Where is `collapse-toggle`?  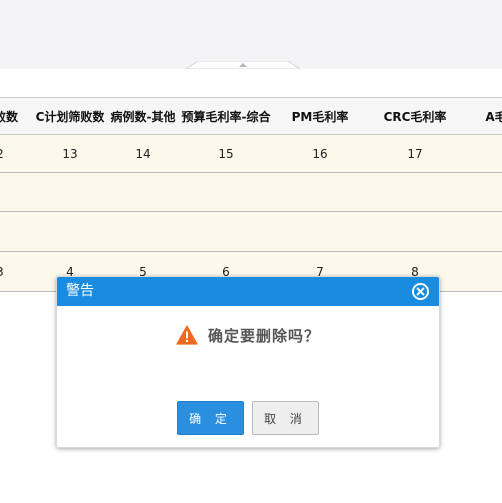 collapse-toggle is located at coordinates (243, 65).